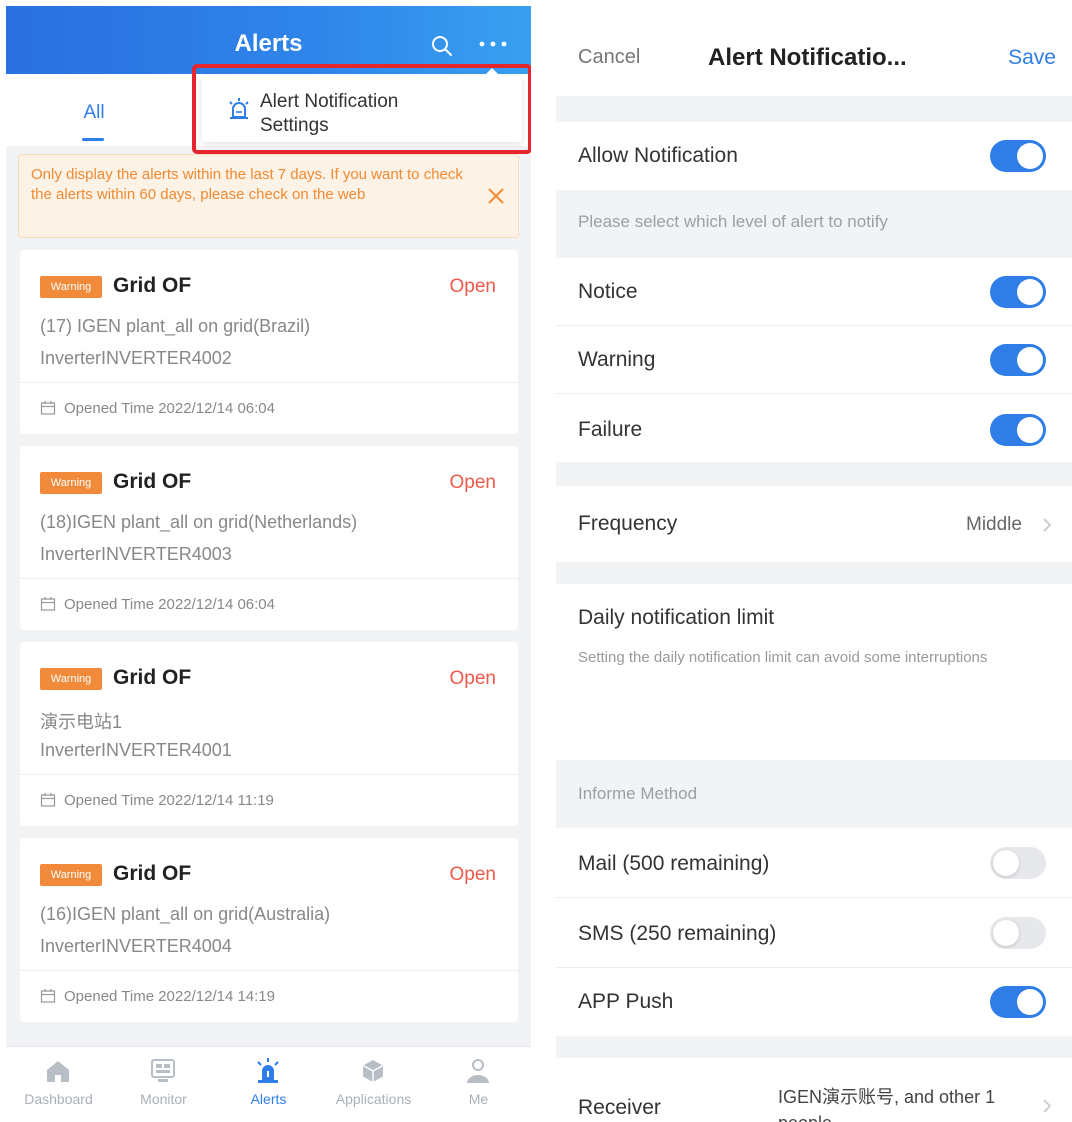 Image resolution: width=1072 pixels, height=1122 pixels. Describe the element at coordinates (1032, 58) in the screenshot. I see `save-button: Save` at that location.